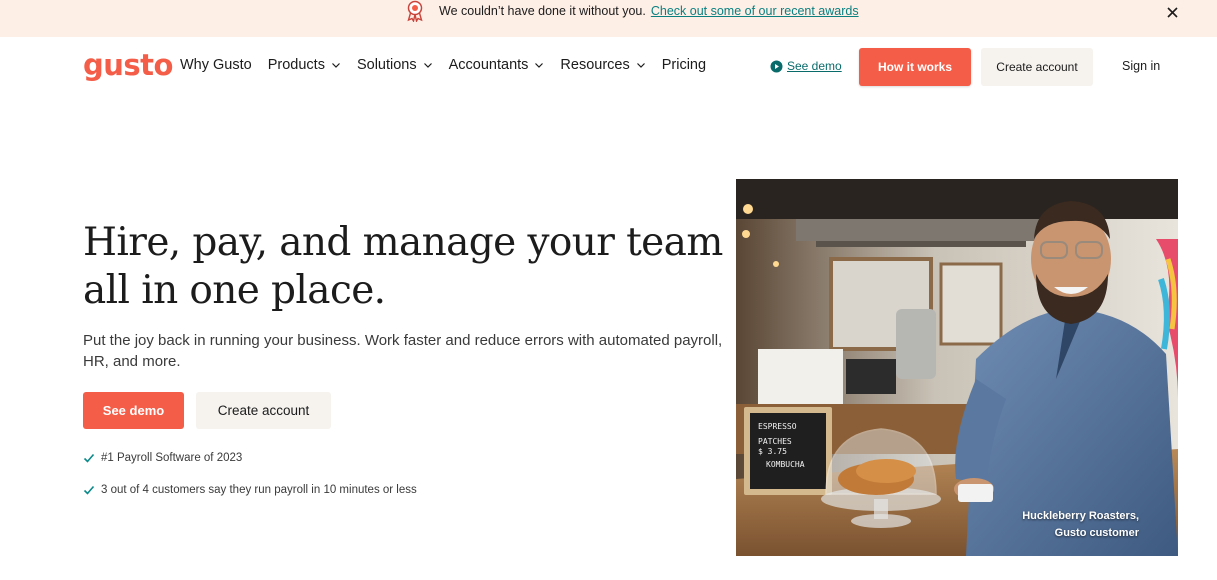 The height and width of the screenshot is (580, 1217). I want to click on award-ribbon-icon, so click(415, 11).